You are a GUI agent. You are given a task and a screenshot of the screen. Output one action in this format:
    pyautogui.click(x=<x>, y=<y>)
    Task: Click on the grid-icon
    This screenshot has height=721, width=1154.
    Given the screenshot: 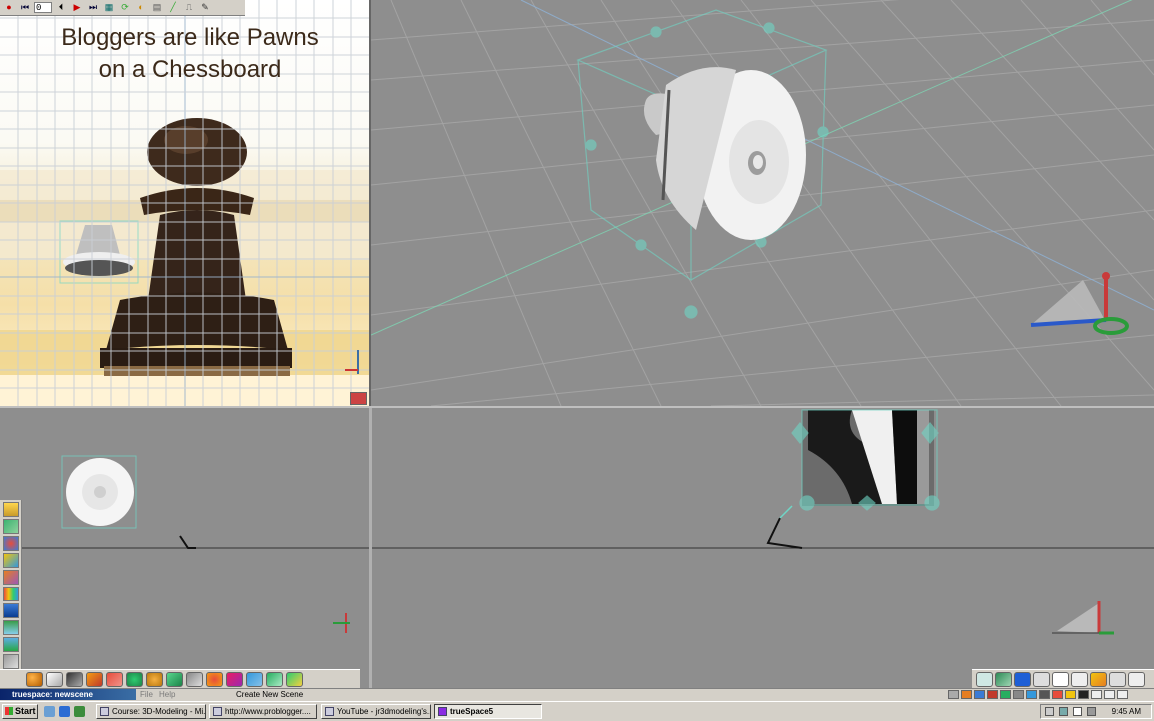 What is the action you would take?
    pyautogui.click(x=1022, y=679)
    